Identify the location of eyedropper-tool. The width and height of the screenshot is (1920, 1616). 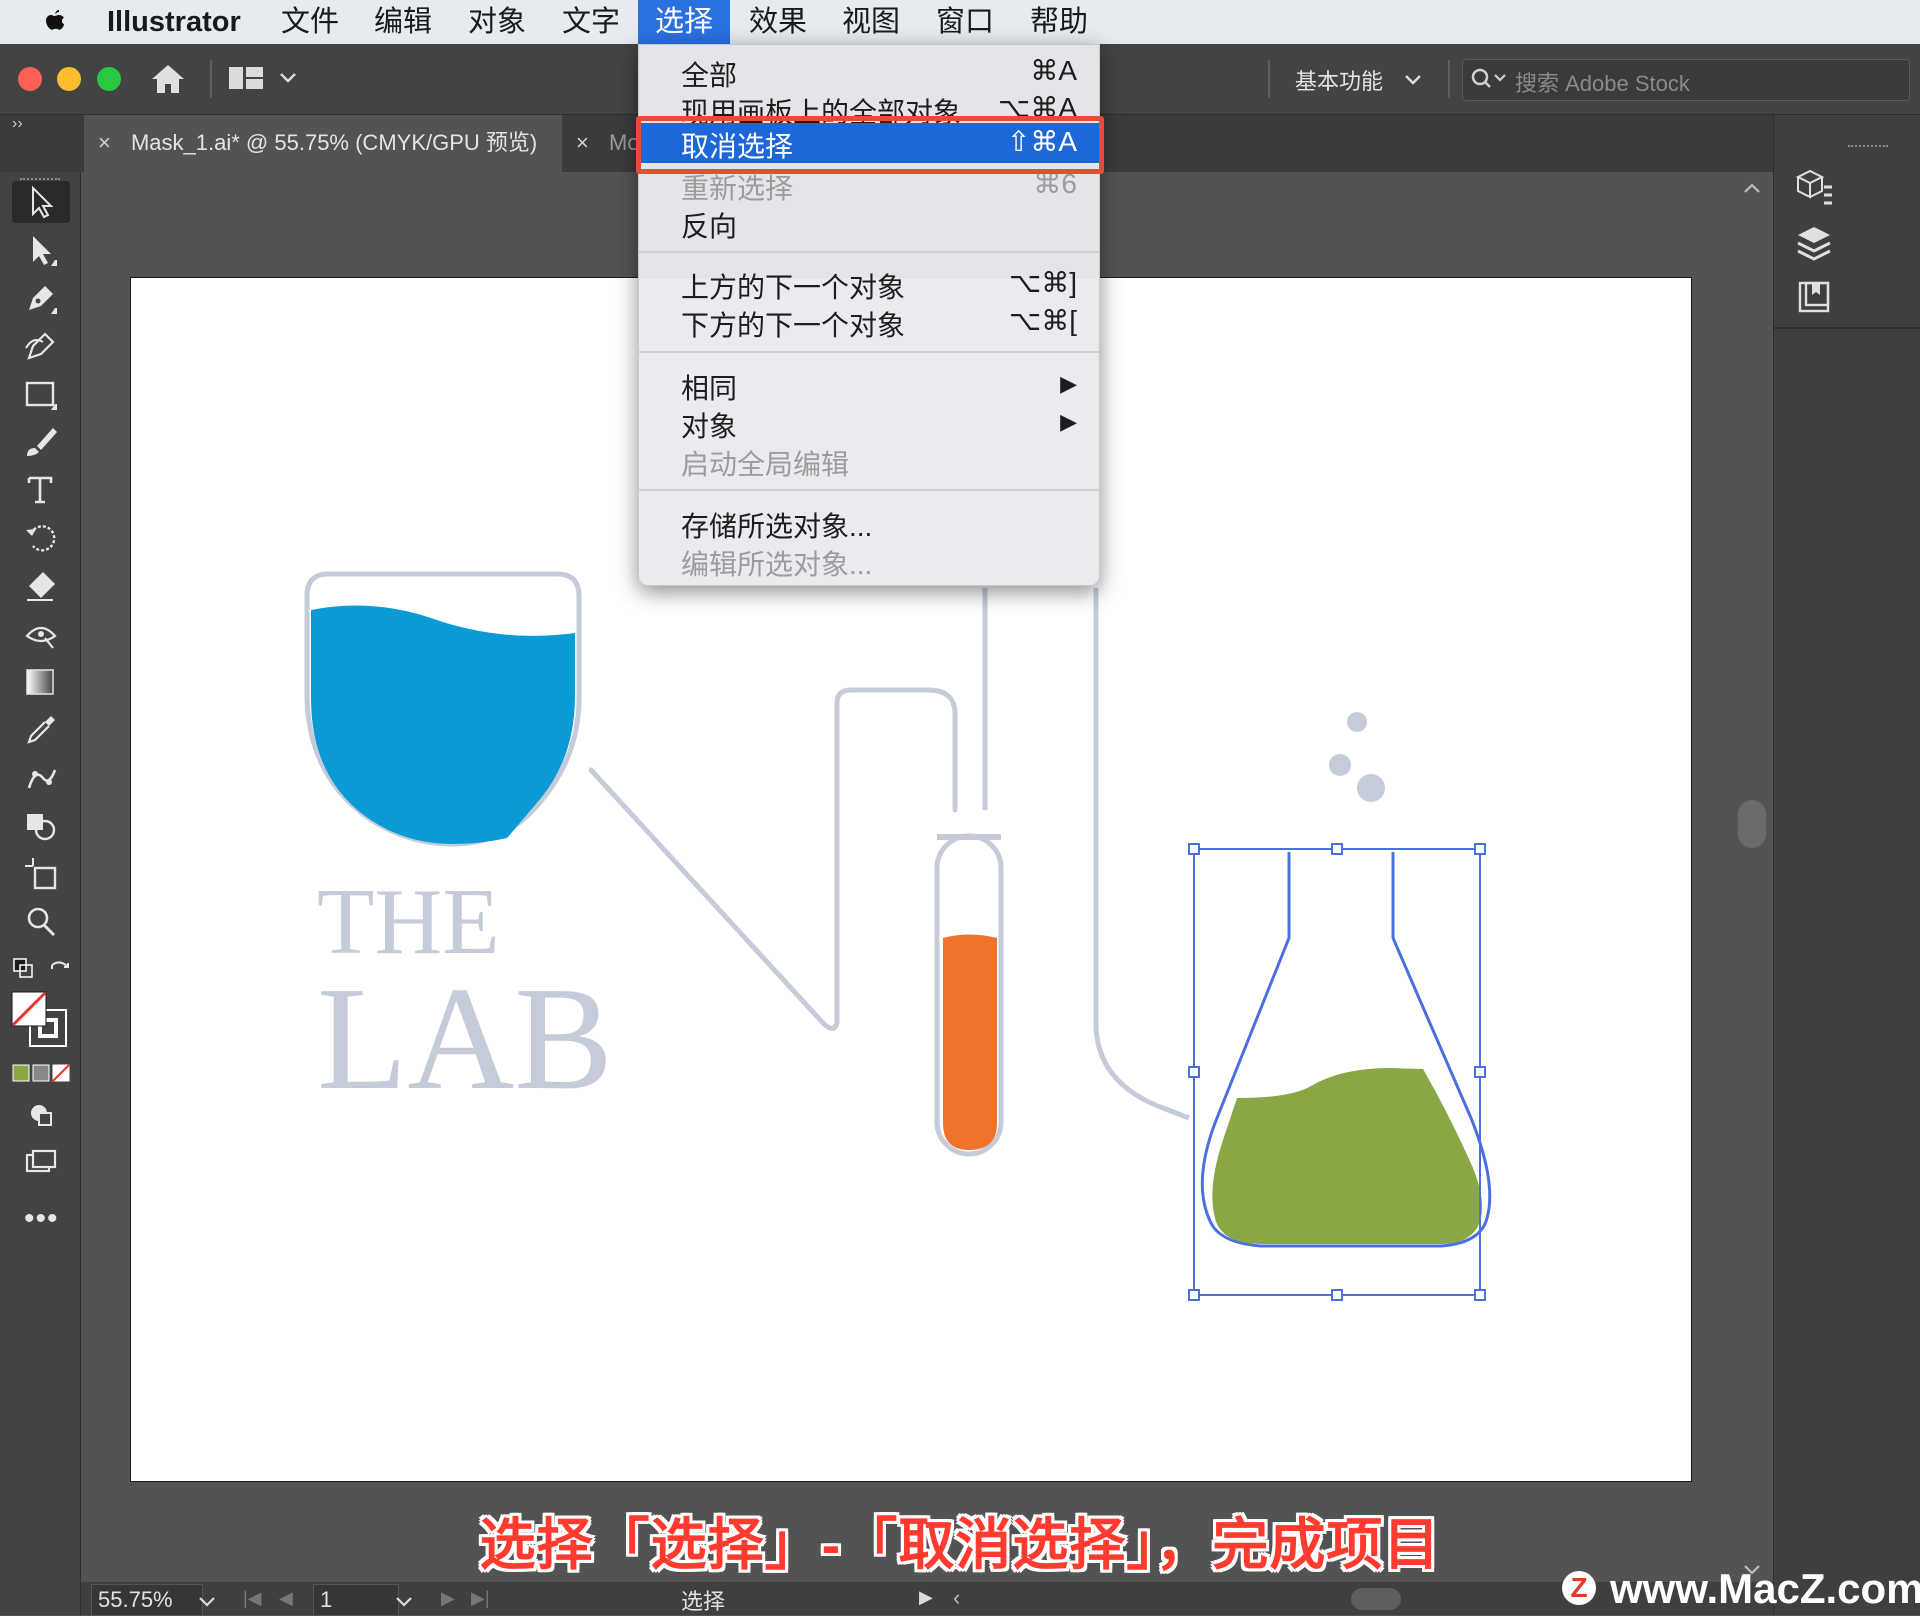
(41, 730).